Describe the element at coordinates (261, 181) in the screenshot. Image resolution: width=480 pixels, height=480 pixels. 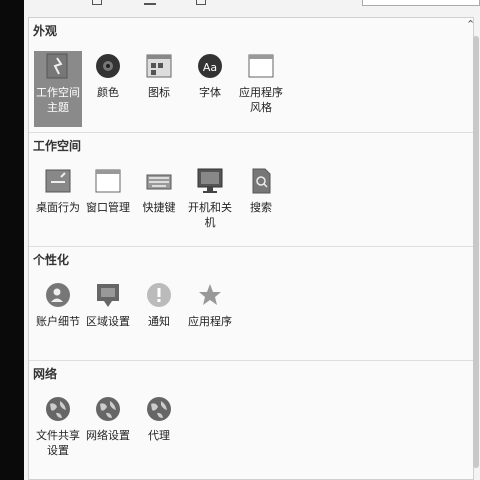
I see `search-icon` at that location.